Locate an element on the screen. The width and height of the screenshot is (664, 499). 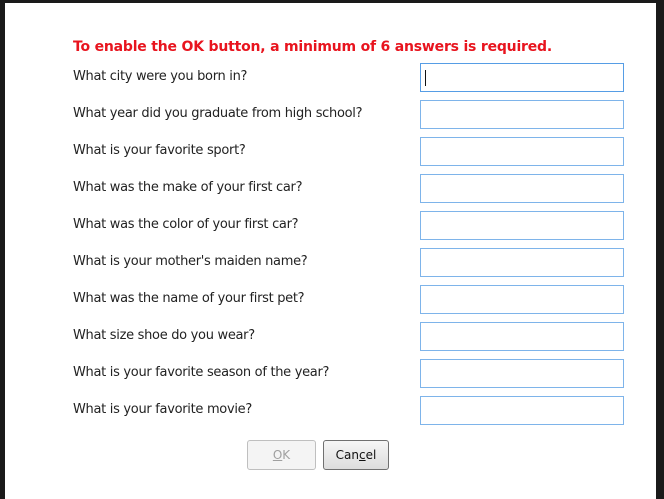
question-label: What city were you born in? is located at coordinates (160, 76).